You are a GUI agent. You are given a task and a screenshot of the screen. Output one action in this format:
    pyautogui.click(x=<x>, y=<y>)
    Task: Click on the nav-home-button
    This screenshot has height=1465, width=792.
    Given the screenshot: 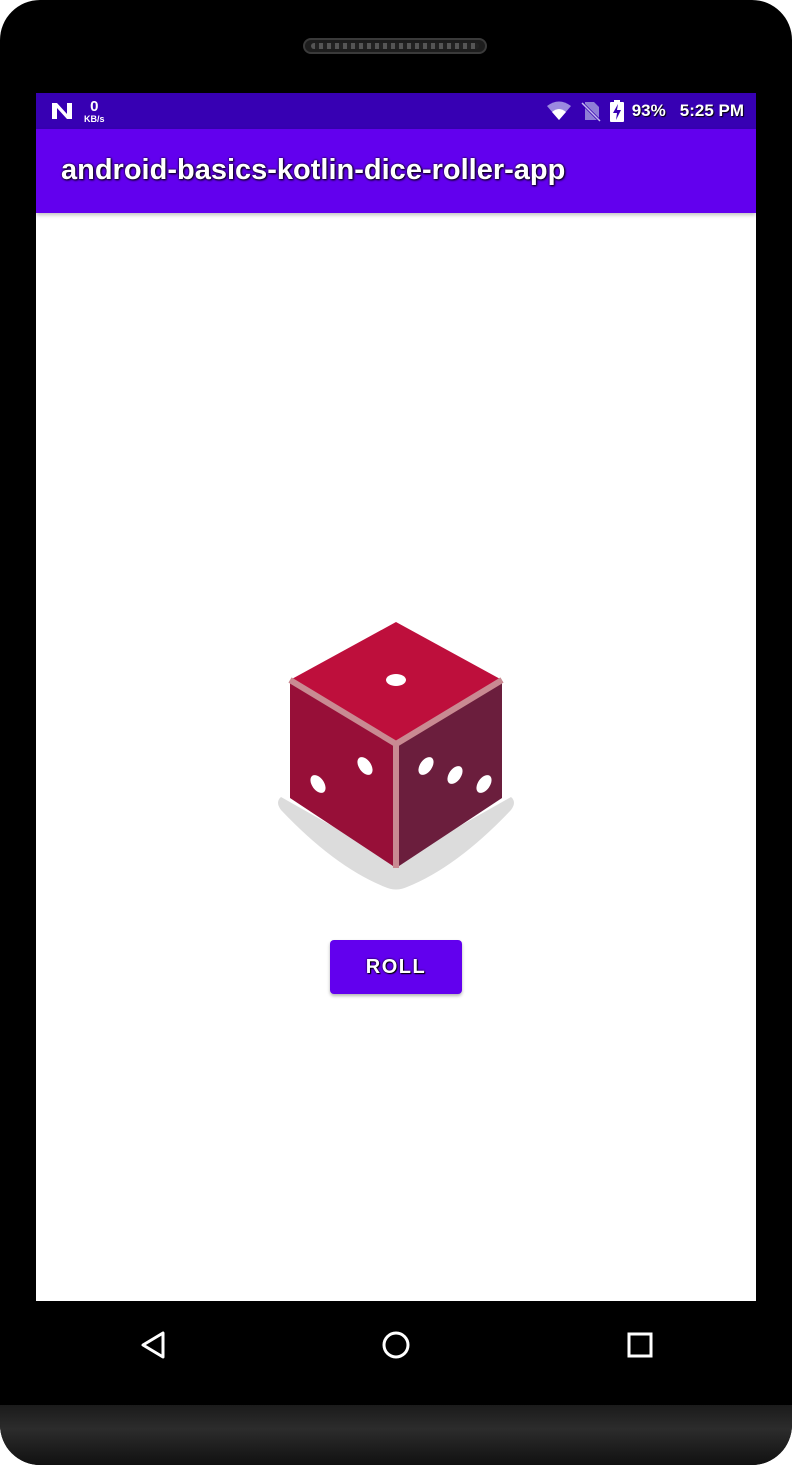 What is the action you would take?
    pyautogui.click(x=396, y=1345)
    